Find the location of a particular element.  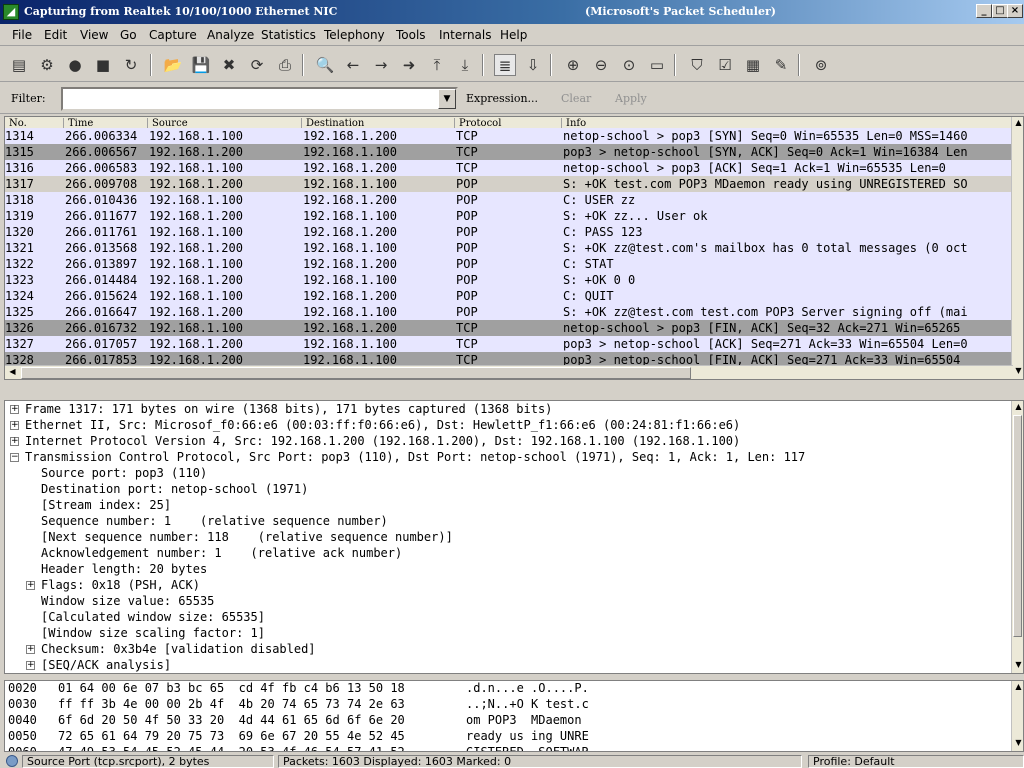

go-back-icon: ← is located at coordinates (353, 65).